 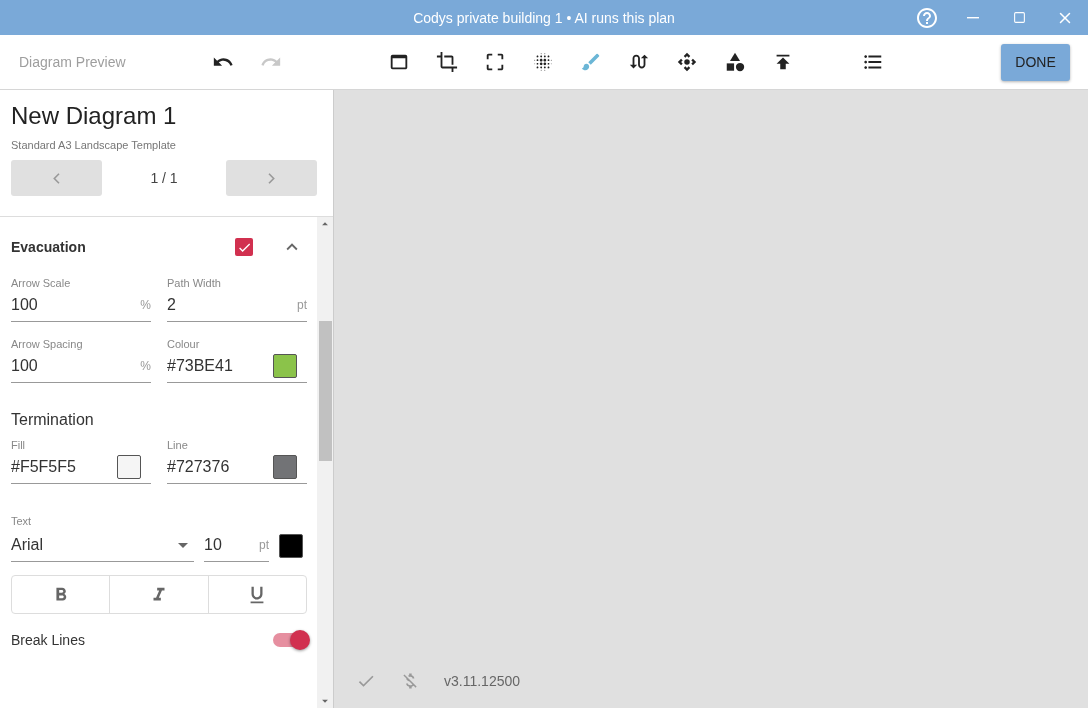 I want to click on input-field: #727376, so click(x=237, y=467).